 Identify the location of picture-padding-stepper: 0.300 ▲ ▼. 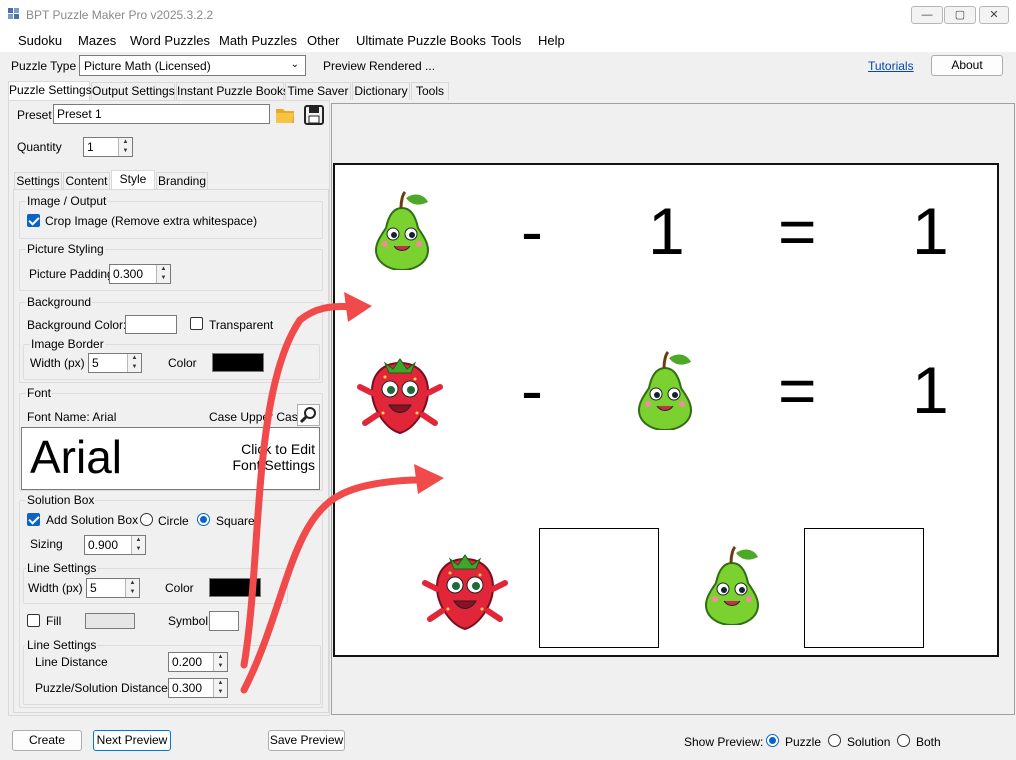
(140, 274).